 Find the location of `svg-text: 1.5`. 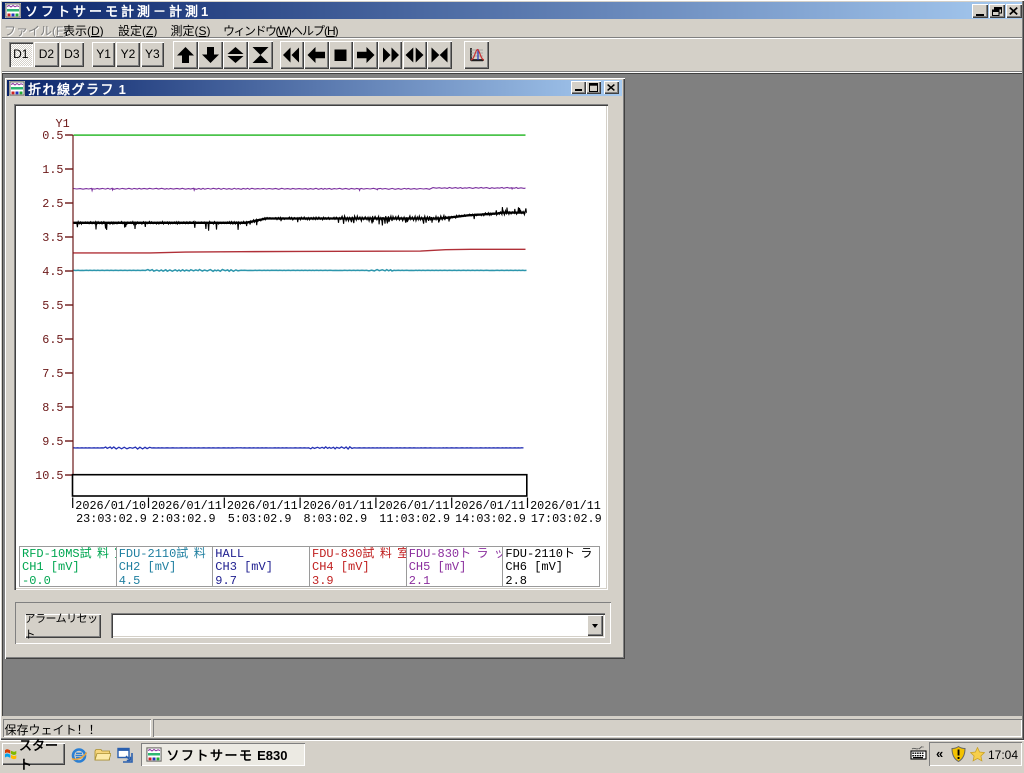

svg-text: 1.5 is located at coordinates (52, 170).